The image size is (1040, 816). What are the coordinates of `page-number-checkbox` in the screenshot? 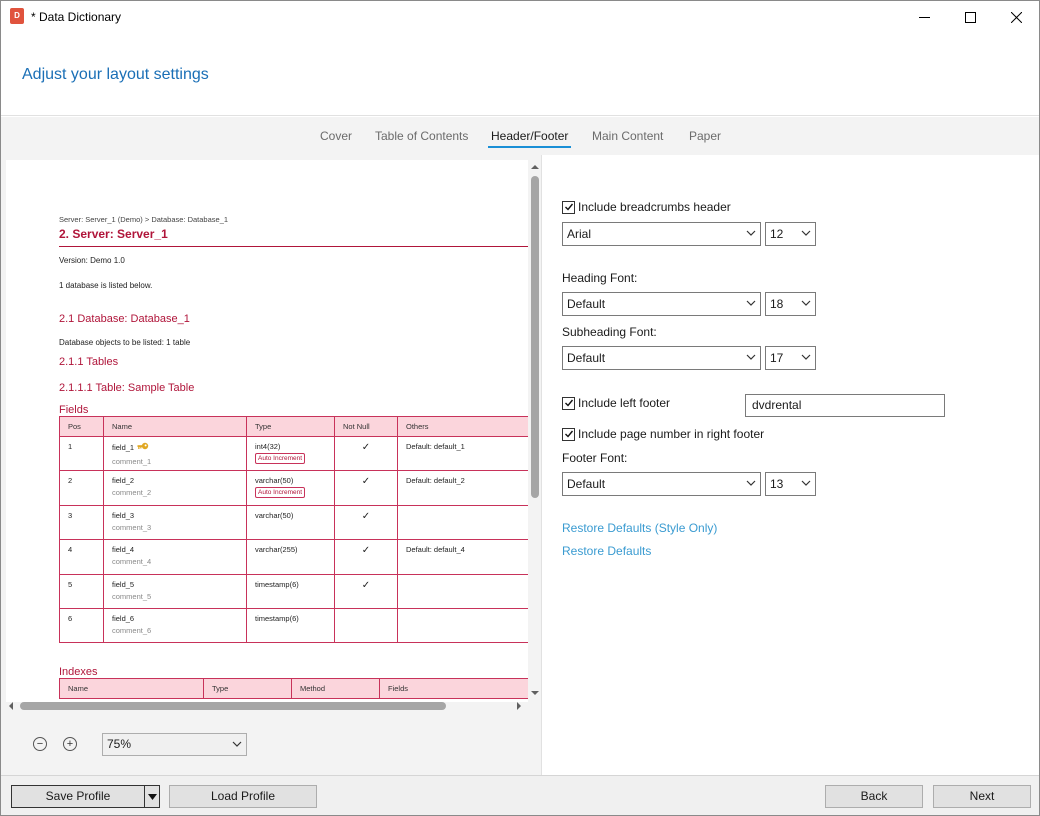 It's located at (568, 434).